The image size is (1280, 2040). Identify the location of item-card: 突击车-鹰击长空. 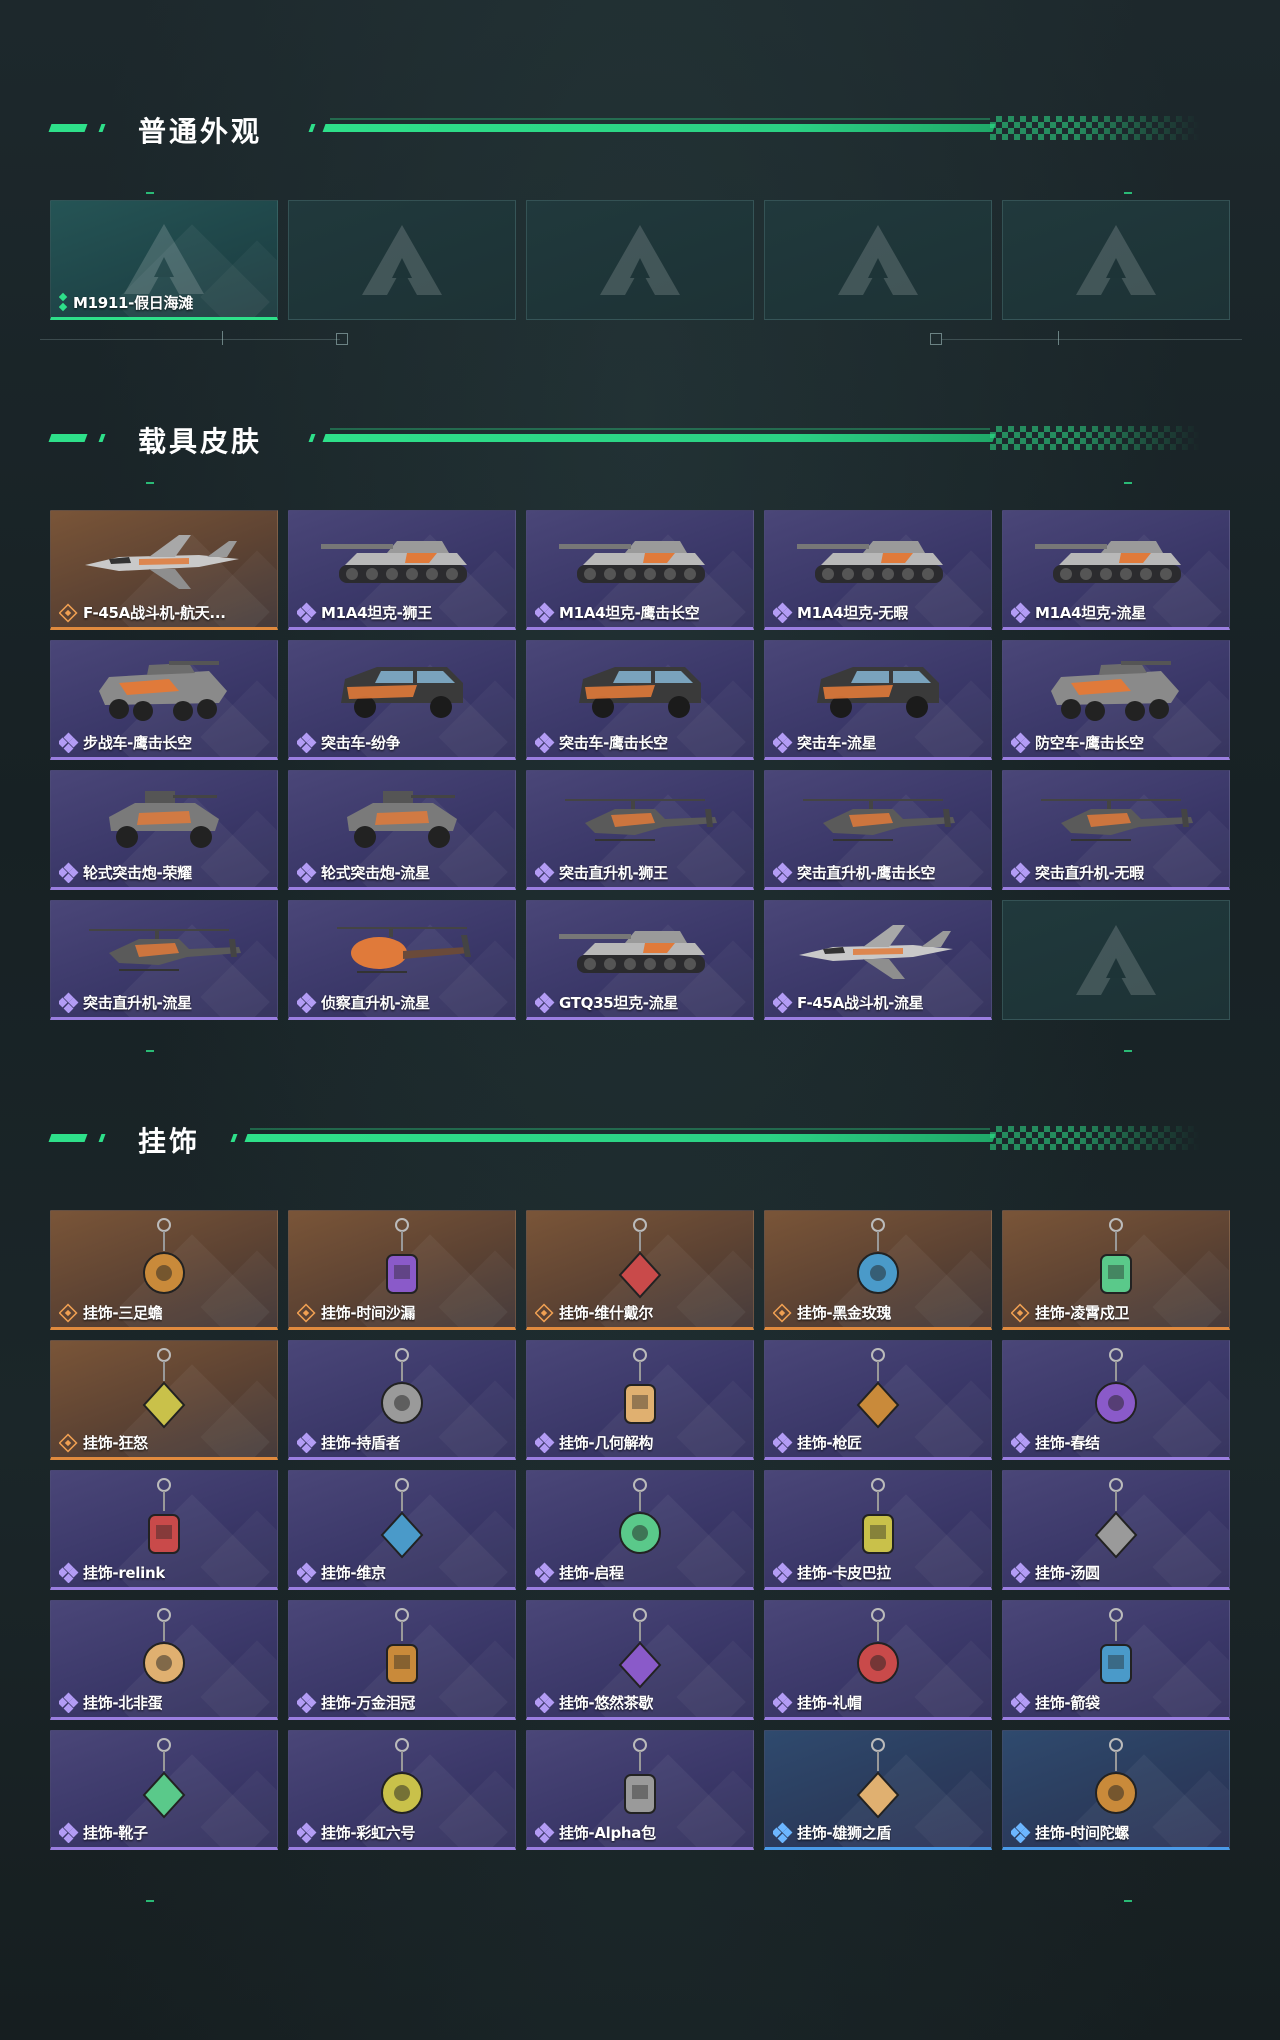
(640, 700).